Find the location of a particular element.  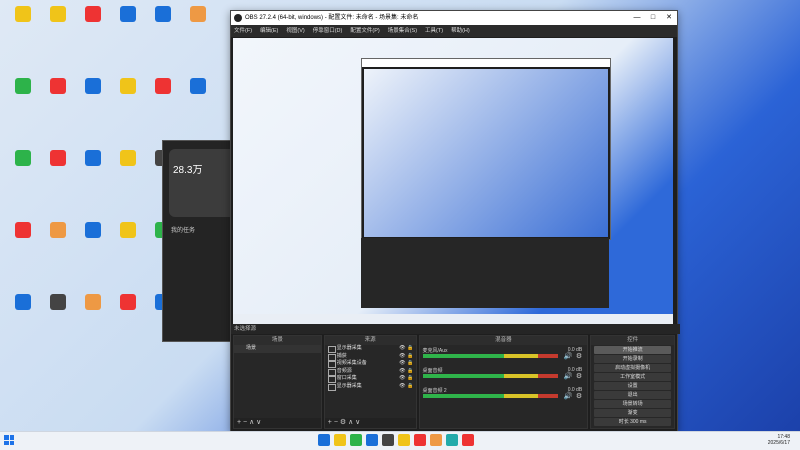

controls-title: 控件 is located at coordinates (633, 340).